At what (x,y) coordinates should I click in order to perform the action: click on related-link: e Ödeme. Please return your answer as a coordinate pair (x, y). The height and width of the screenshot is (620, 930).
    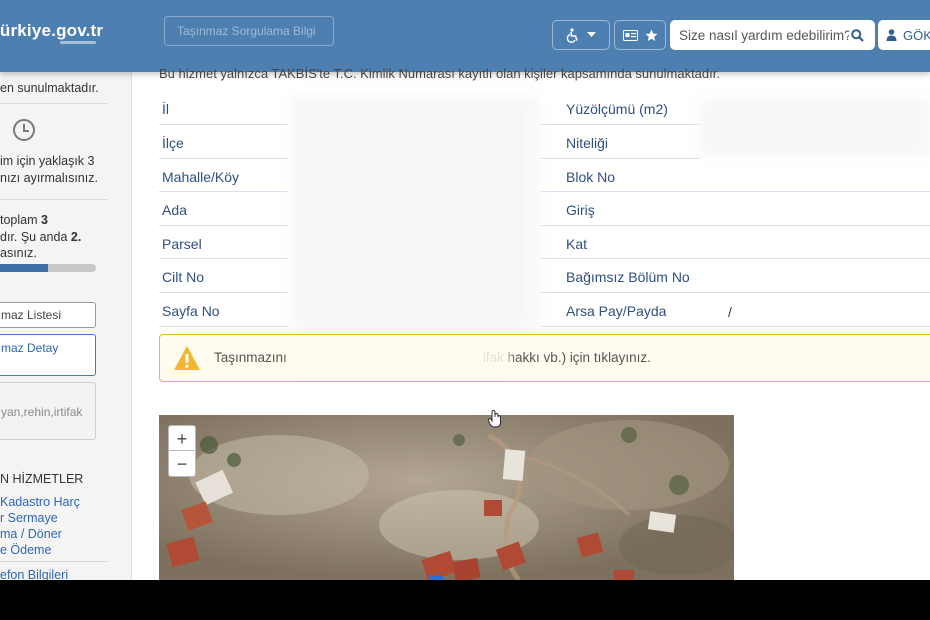
    Looking at the image, I should click on (25, 550).